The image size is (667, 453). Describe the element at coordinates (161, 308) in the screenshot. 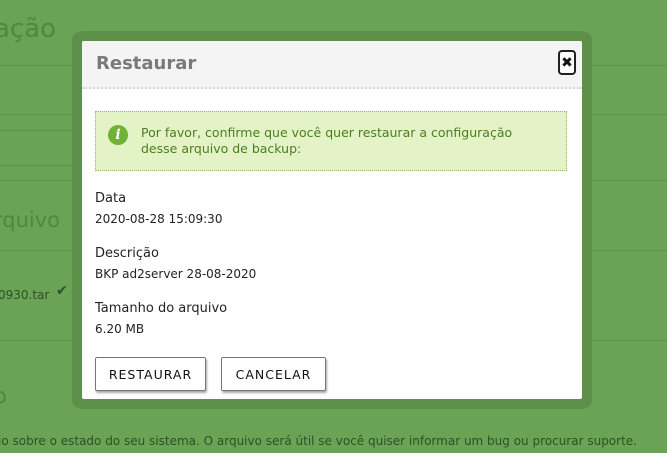

I see `size-label: Tamanho do arquivo` at that location.